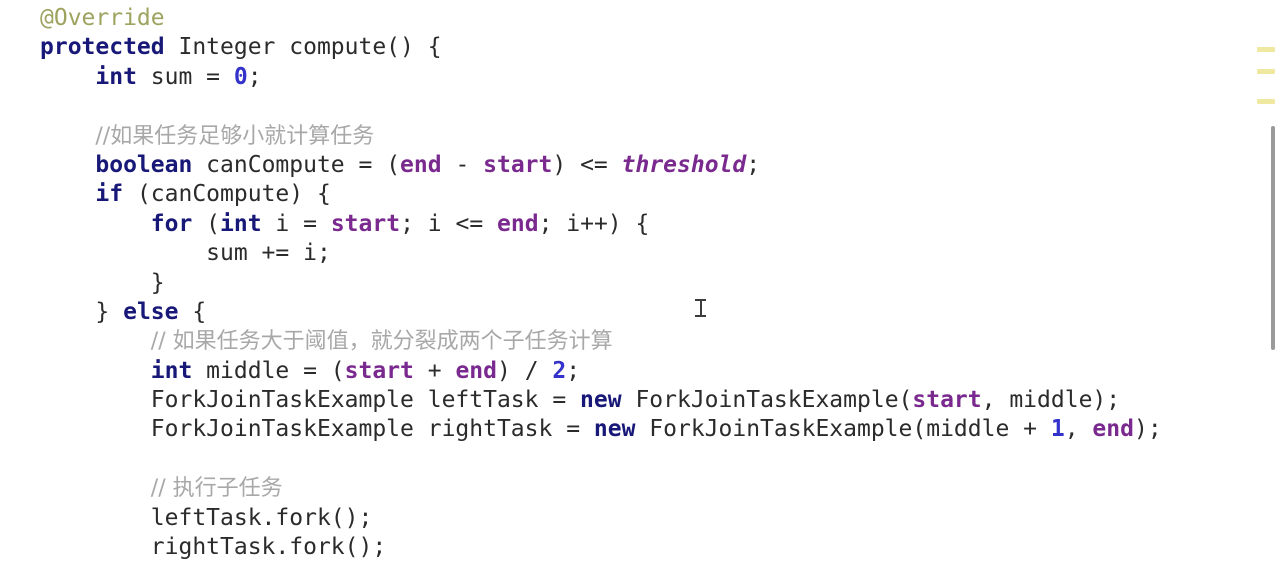 Image resolution: width=1279 pixels, height=568 pixels. Describe the element at coordinates (235, 136) in the screenshot. I see `code-token-comment-cjk: //如果任务足够小就计算任务` at that location.